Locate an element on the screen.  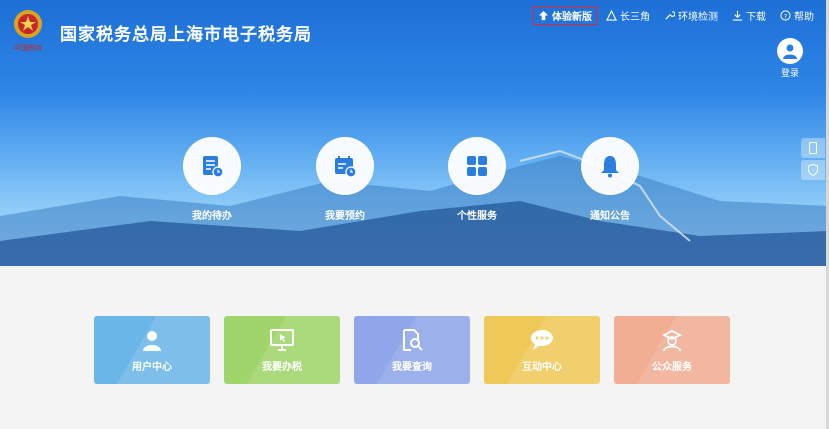
tile-label: 我要查询 is located at coordinates (412, 367).